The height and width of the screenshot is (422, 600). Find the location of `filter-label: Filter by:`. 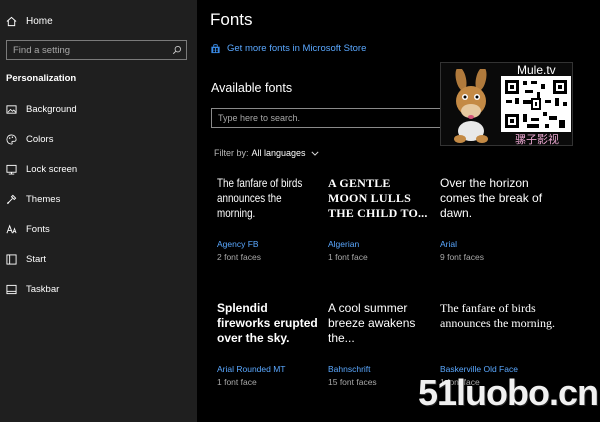

filter-label: Filter by: is located at coordinates (231, 153).